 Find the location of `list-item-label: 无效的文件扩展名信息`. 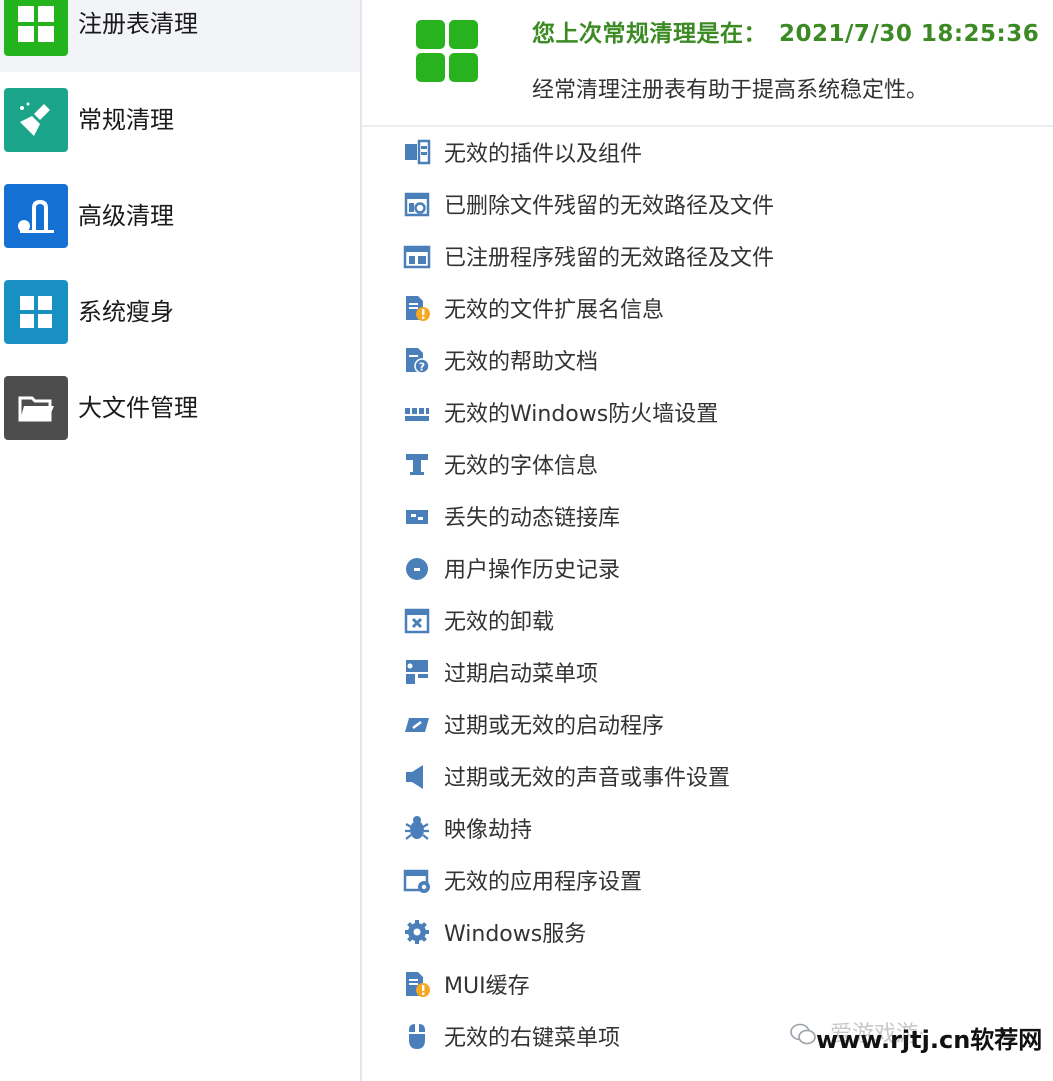

list-item-label: 无效的文件扩展名信息 is located at coordinates (554, 310).